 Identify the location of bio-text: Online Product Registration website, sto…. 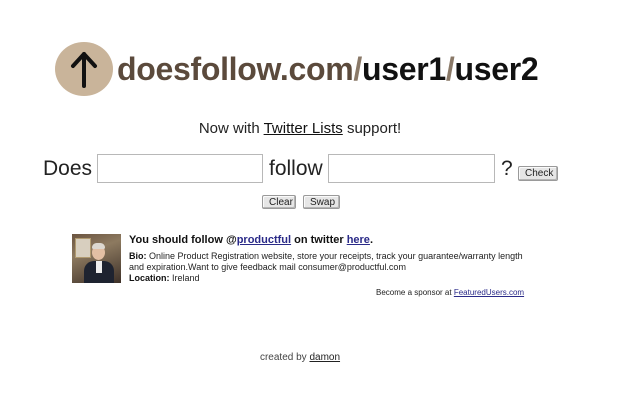
(326, 261).